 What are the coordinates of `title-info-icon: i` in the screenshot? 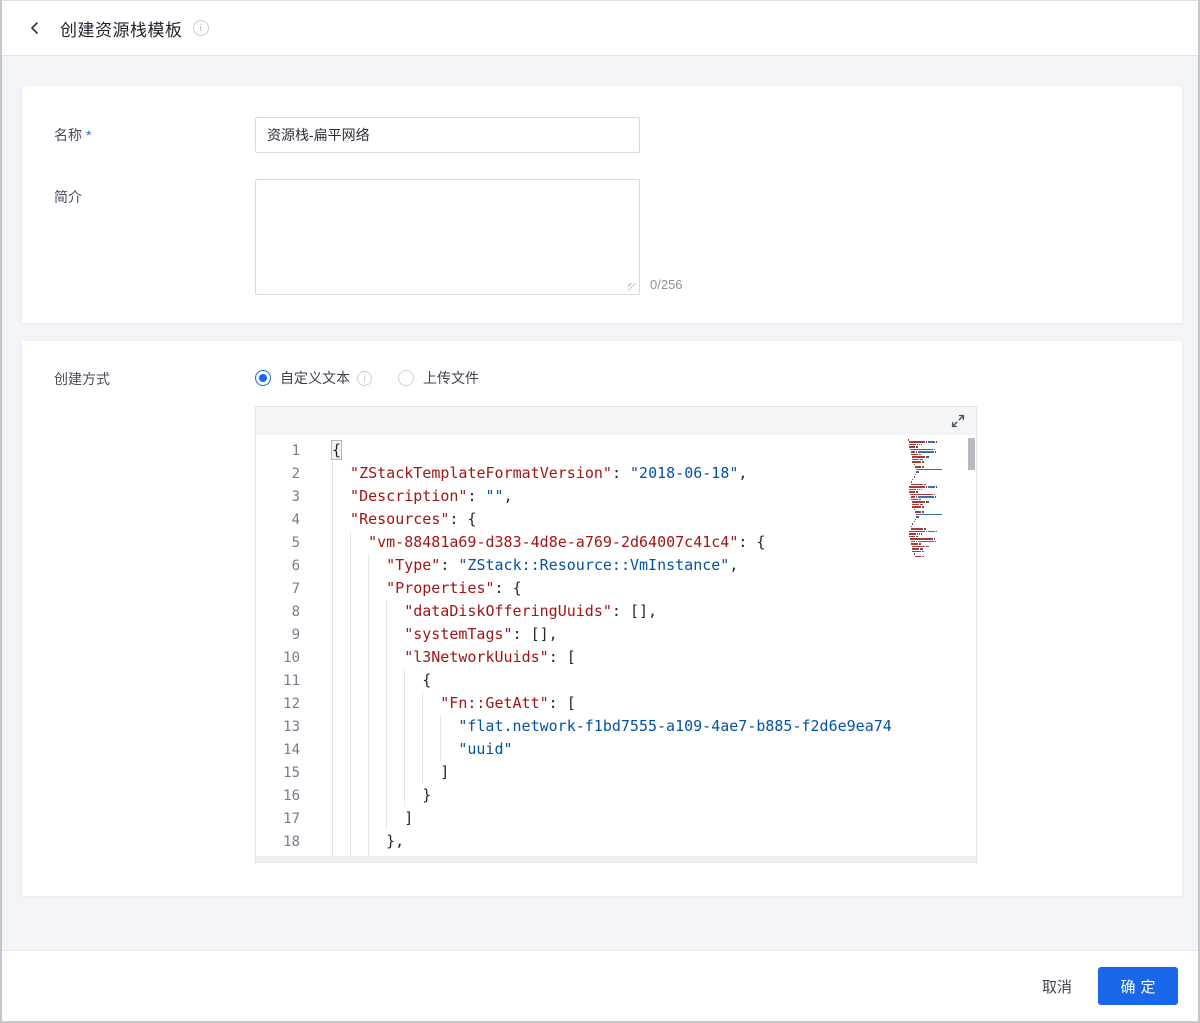 It's located at (200, 28).